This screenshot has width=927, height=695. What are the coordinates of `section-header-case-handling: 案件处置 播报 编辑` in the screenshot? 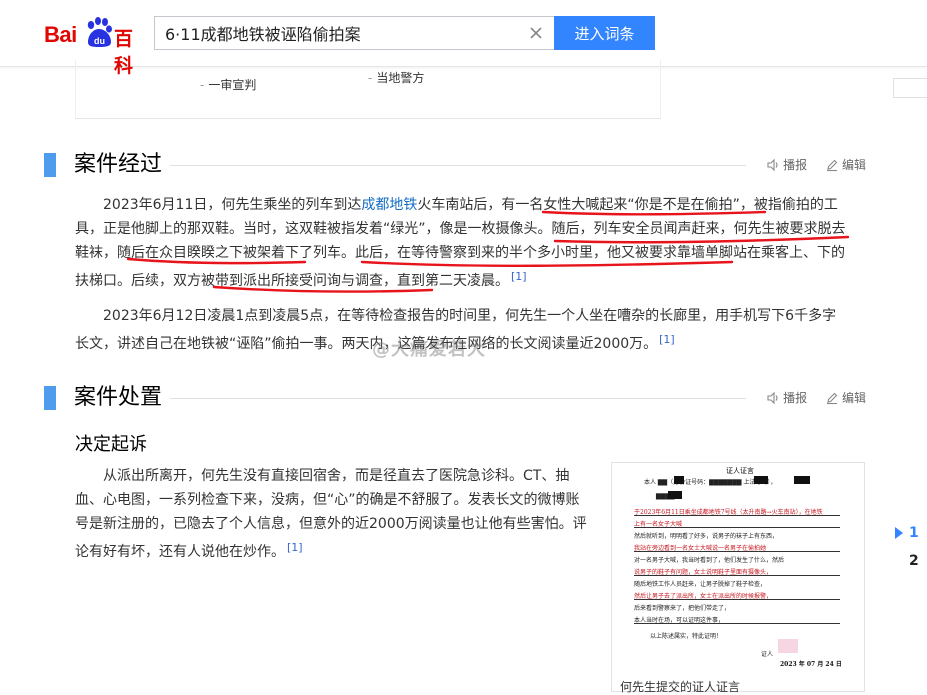 It's located at (455, 399).